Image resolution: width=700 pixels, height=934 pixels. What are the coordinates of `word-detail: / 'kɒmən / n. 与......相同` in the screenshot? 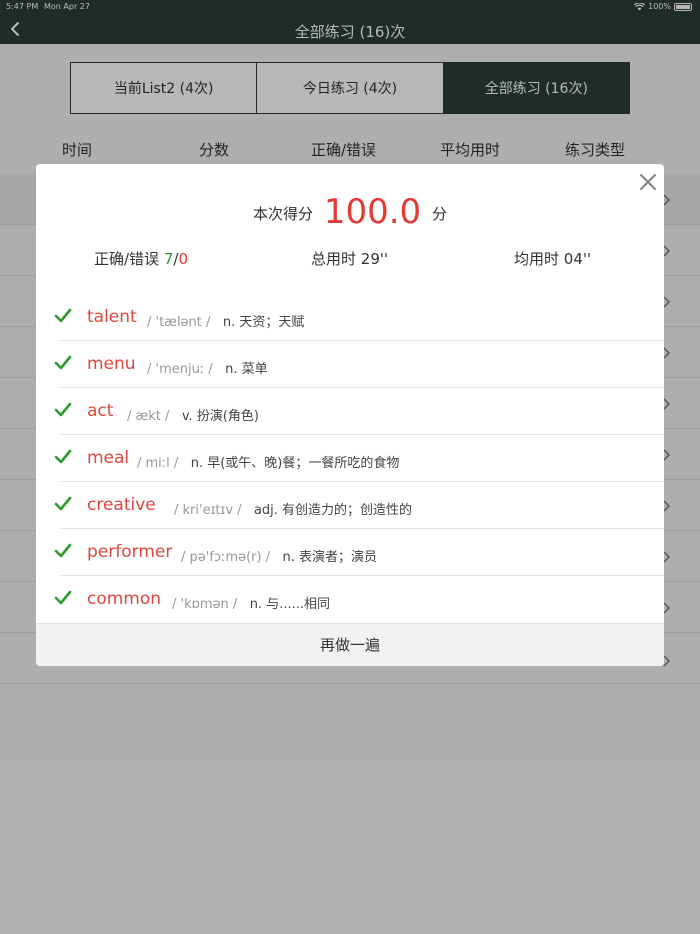 It's located at (251, 602).